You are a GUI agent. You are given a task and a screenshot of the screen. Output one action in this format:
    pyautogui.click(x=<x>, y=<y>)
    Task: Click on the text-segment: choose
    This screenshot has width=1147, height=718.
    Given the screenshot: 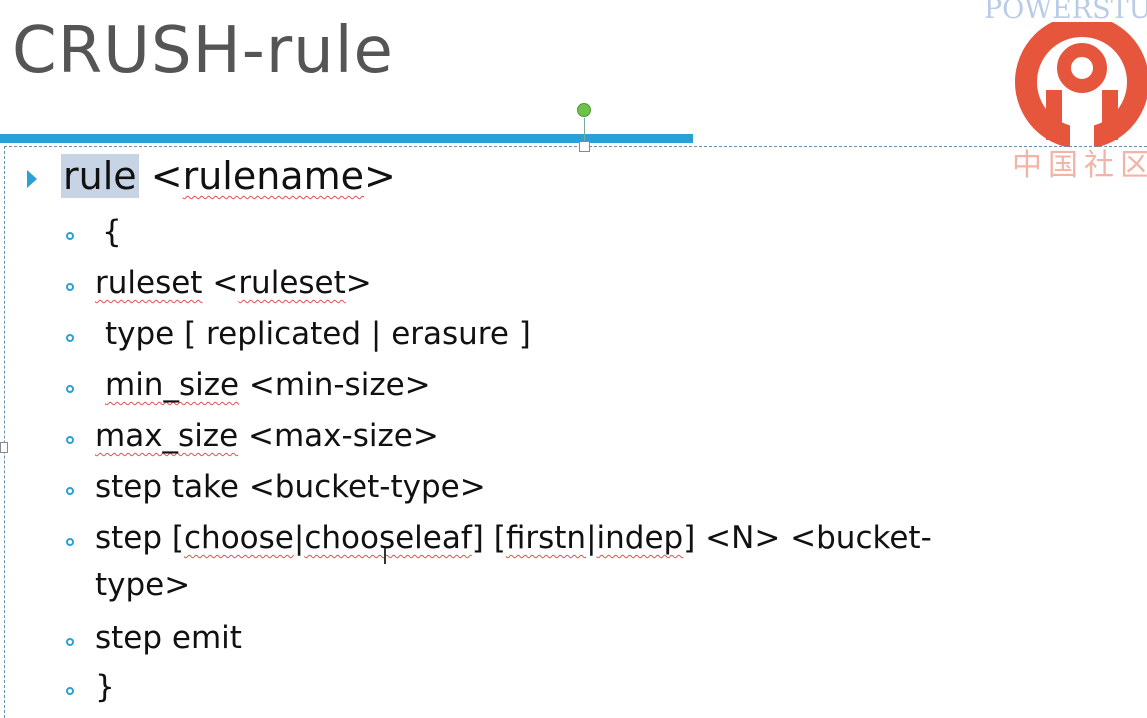 What is the action you would take?
    pyautogui.click(x=239, y=538)
    